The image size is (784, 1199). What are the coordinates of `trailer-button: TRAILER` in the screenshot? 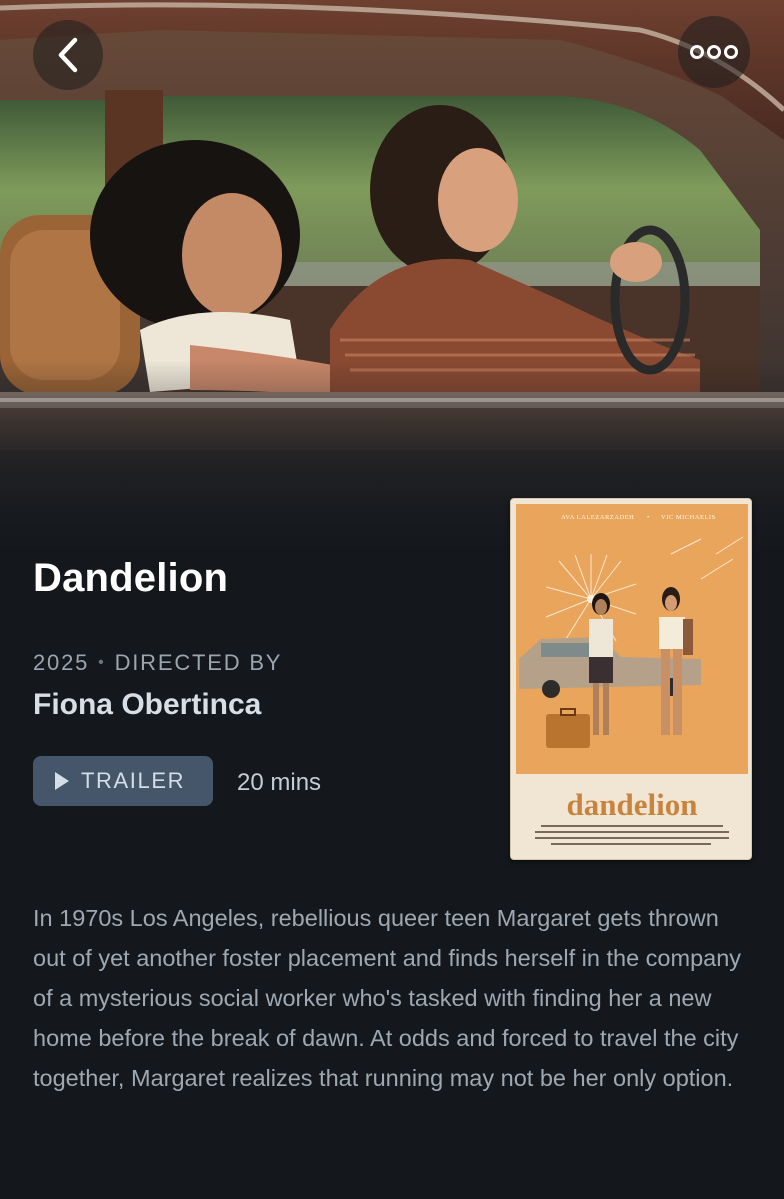 It's located at (123, 781).